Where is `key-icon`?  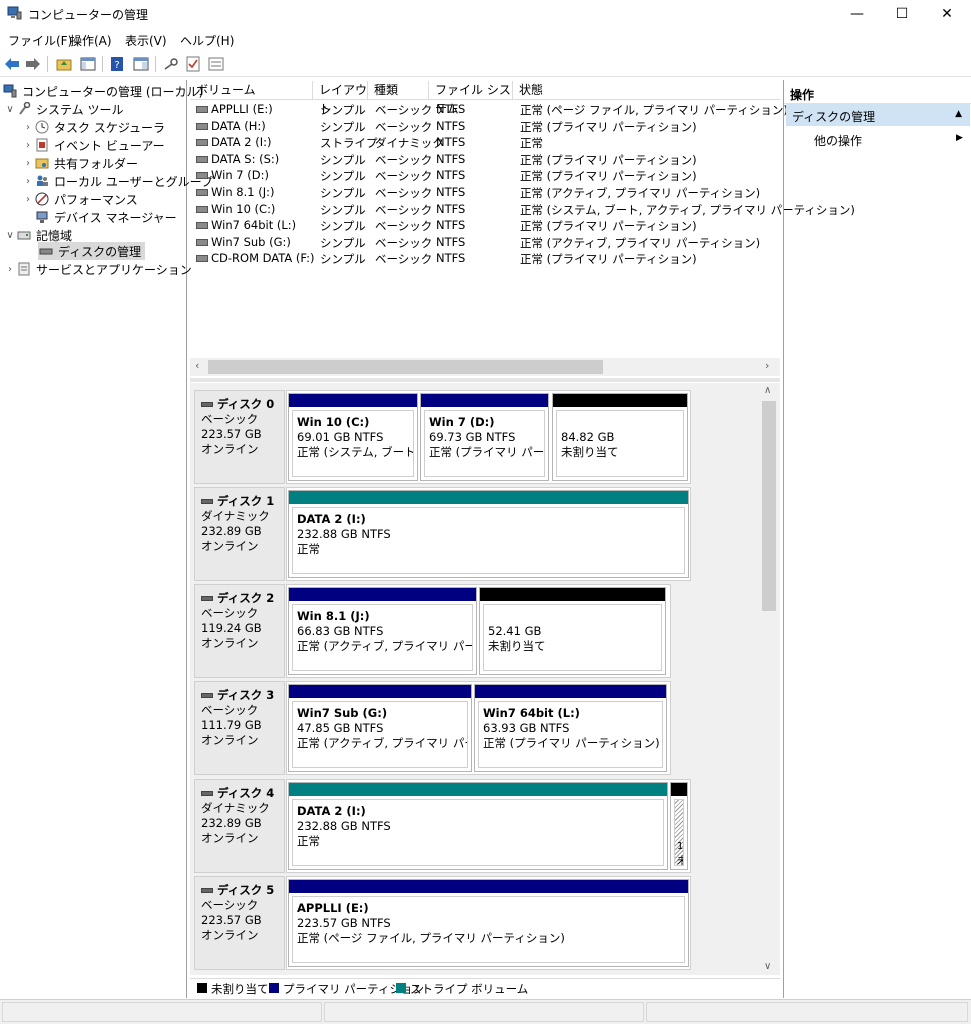 key-icon is located at coordinates (171, 64).